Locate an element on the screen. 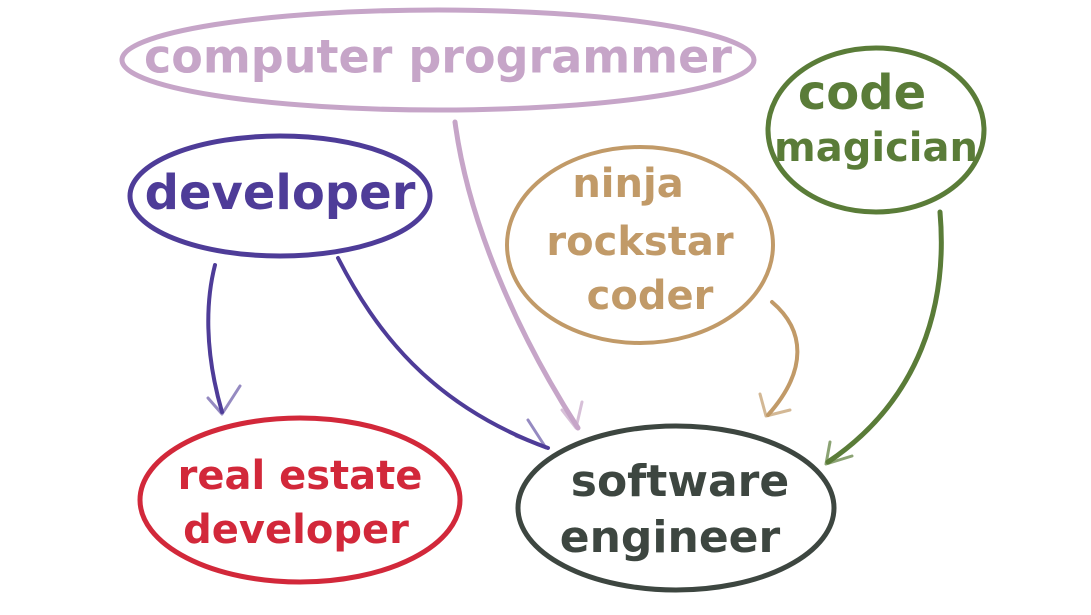 This screenshot has height=615, width=1091. edge-computer-programmer-to-software-engineer is located at coordinates (518, 275).